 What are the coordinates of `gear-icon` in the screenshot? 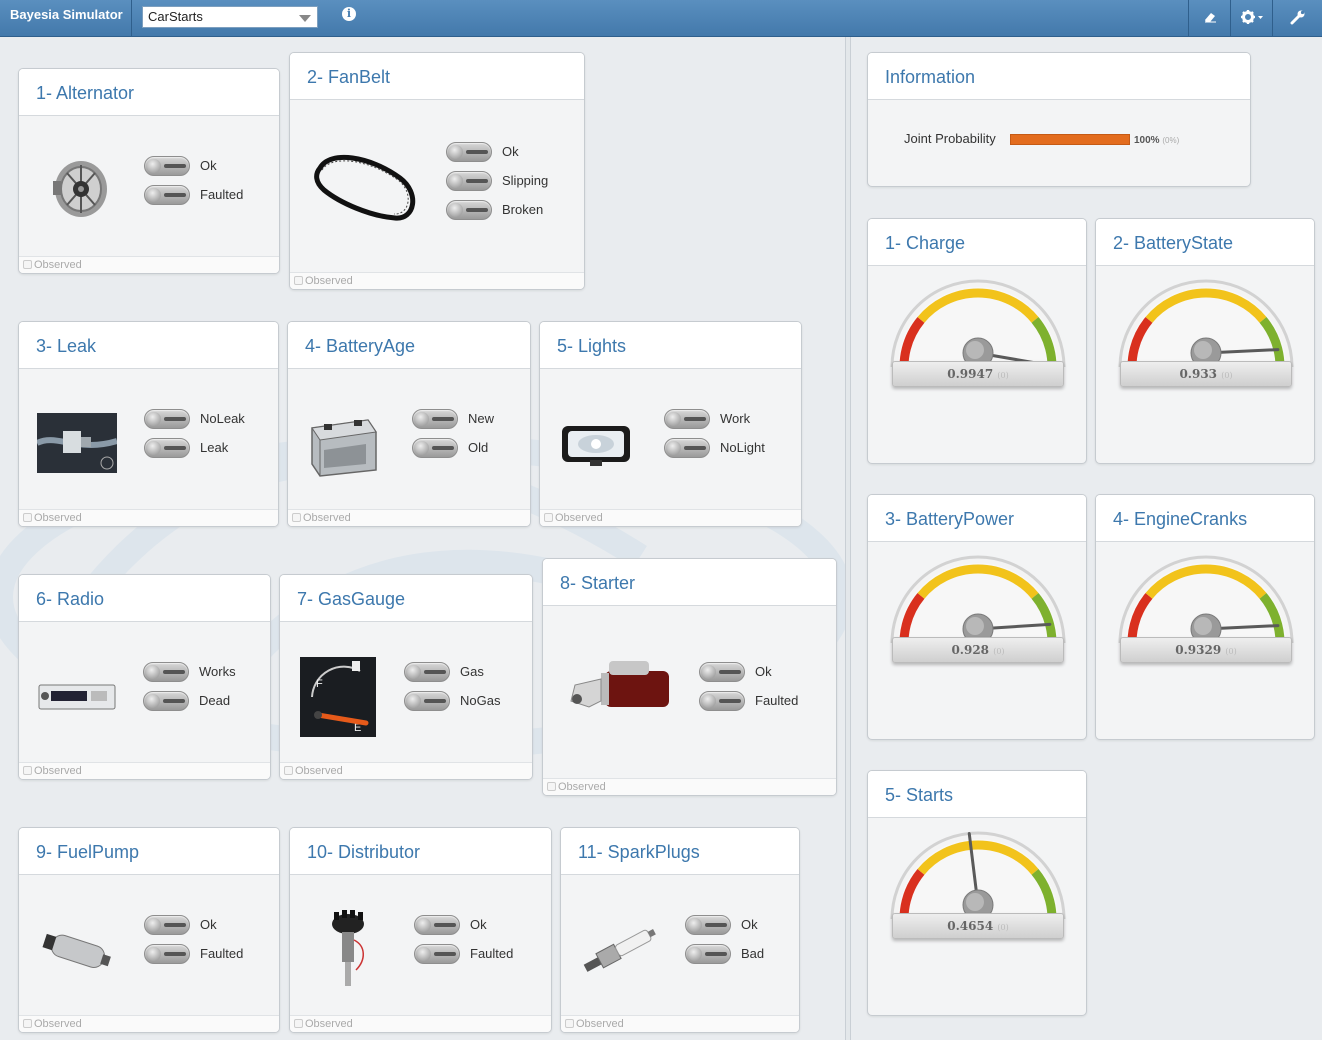 It's located at (1251, 18).